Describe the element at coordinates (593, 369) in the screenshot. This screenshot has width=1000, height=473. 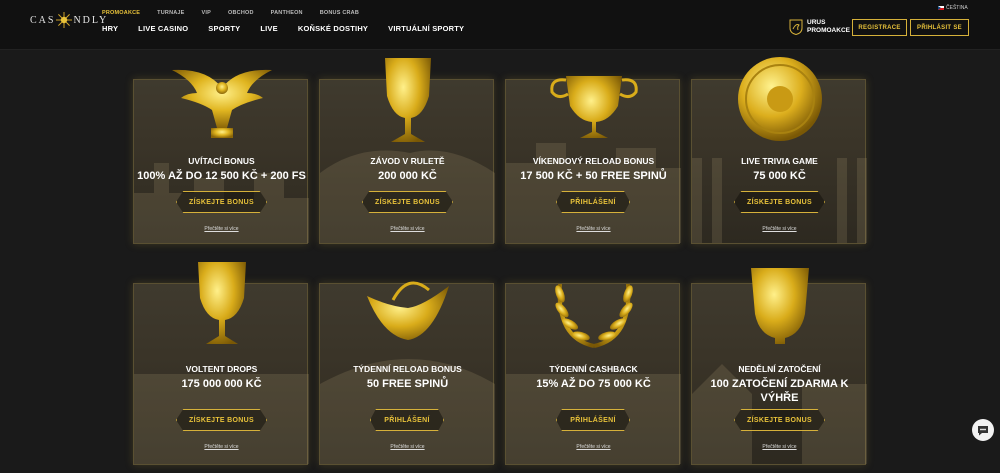
I see `promo-title: TÝDENNÍ CASHBACK` at that location.